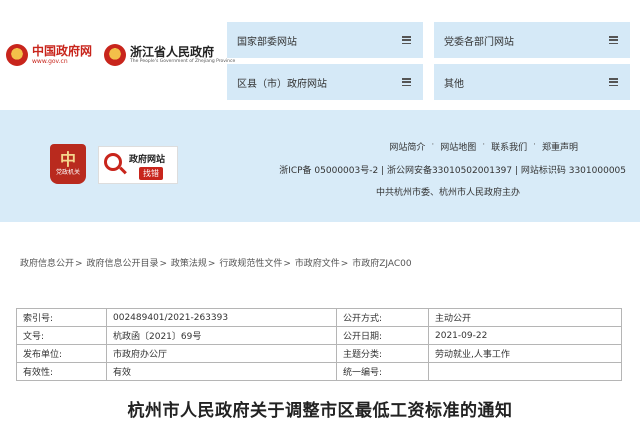 Image resolution: width=640 pixels, height=421 pixels. What do you see at coordinates (61, 335) in the screenshot?
I see `meta-key: 文号:` at bounding box center [61, 335].